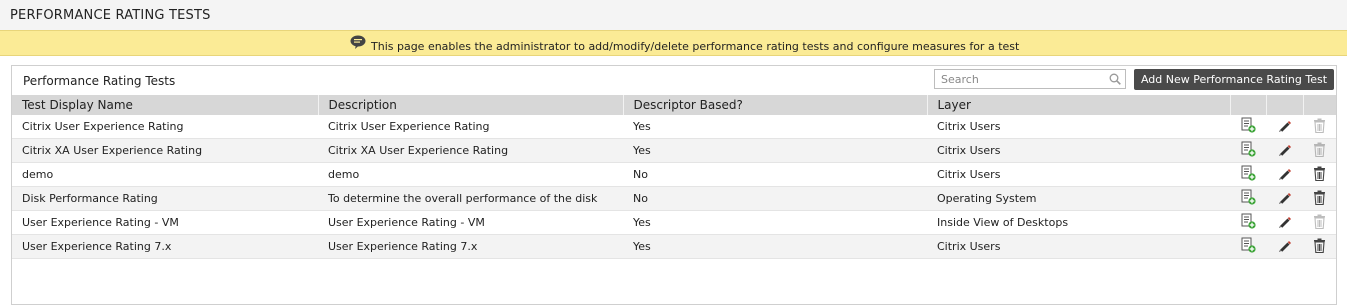 This screenshot has height=305, width=1347. Describe the element at coordinates (1078, 222) in the screenshot. I see `cell-layer: Inside View of Desktops` at that location.